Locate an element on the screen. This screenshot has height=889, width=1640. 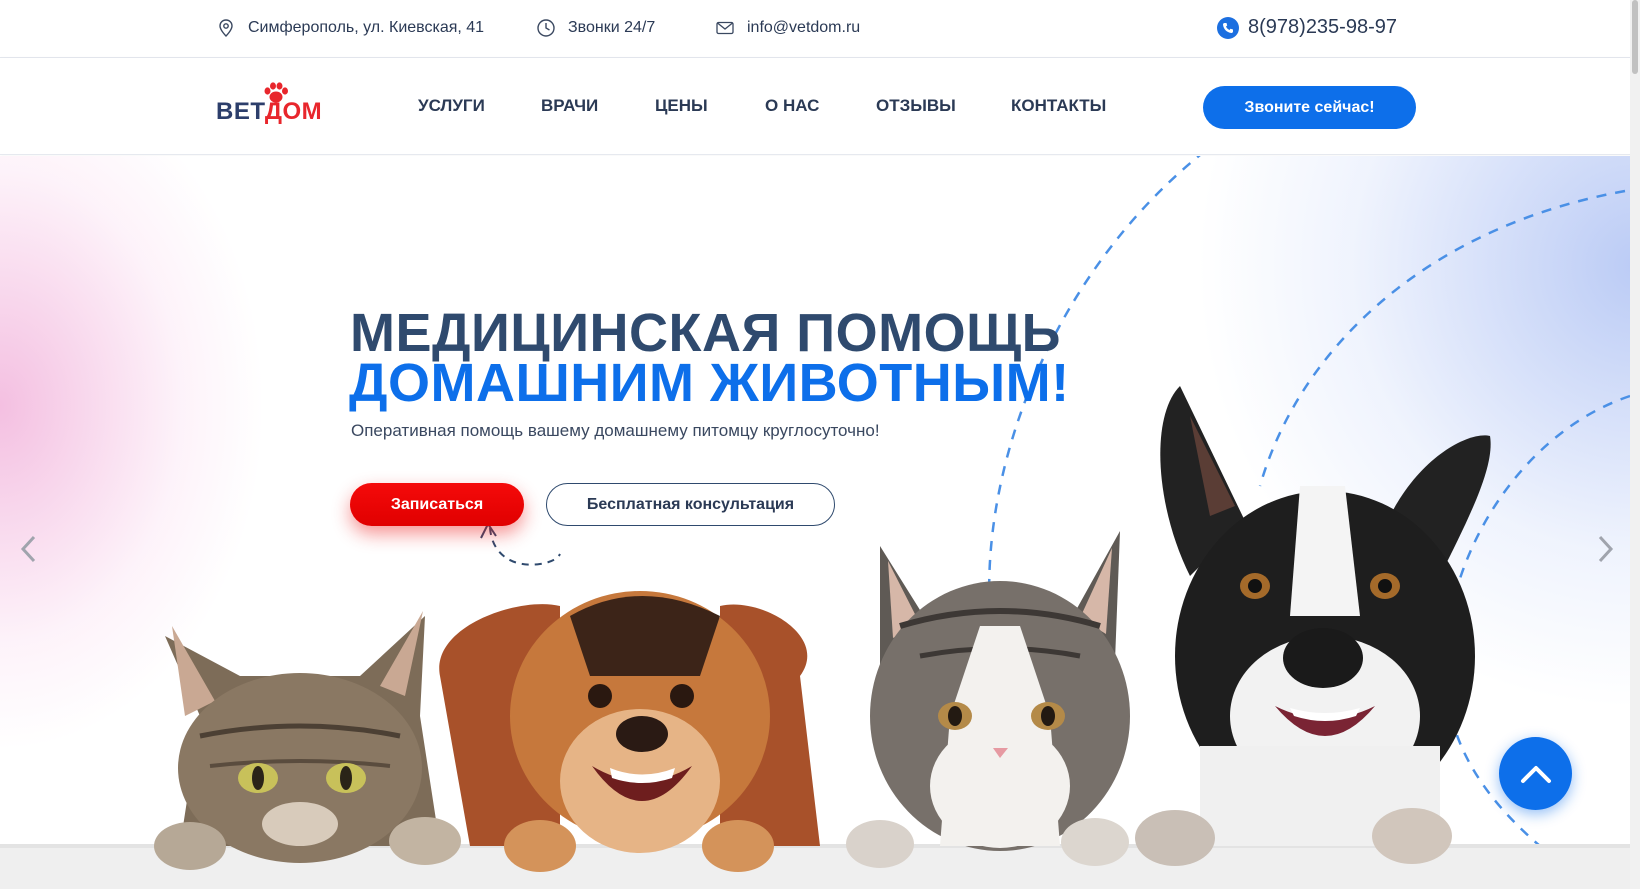
logo: ВЕТДОМ is located at coordinates (271, 105).